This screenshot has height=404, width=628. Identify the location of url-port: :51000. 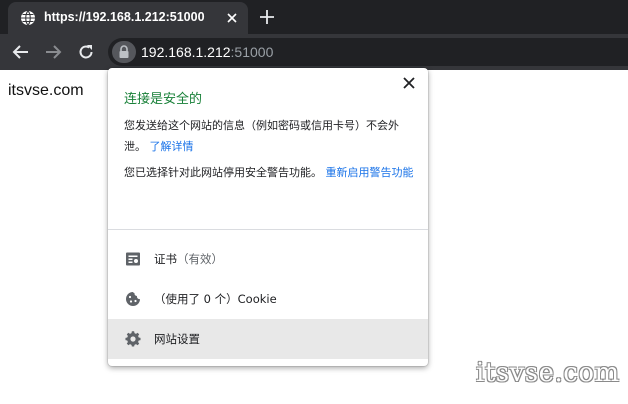
(252, 52).